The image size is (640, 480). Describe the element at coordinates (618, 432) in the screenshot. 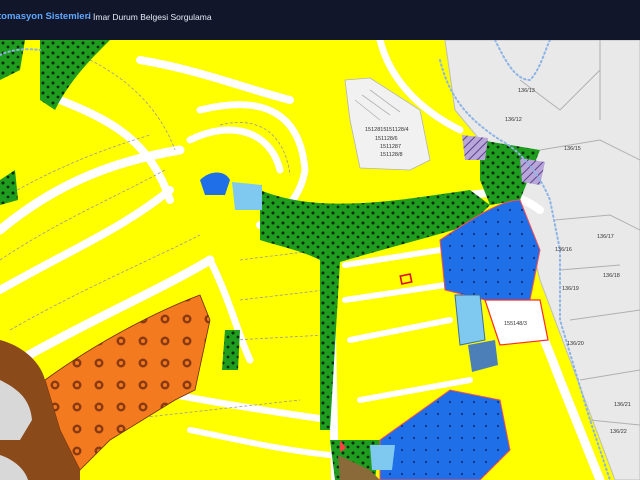

I see `parcel-label: 136/22` at that location.